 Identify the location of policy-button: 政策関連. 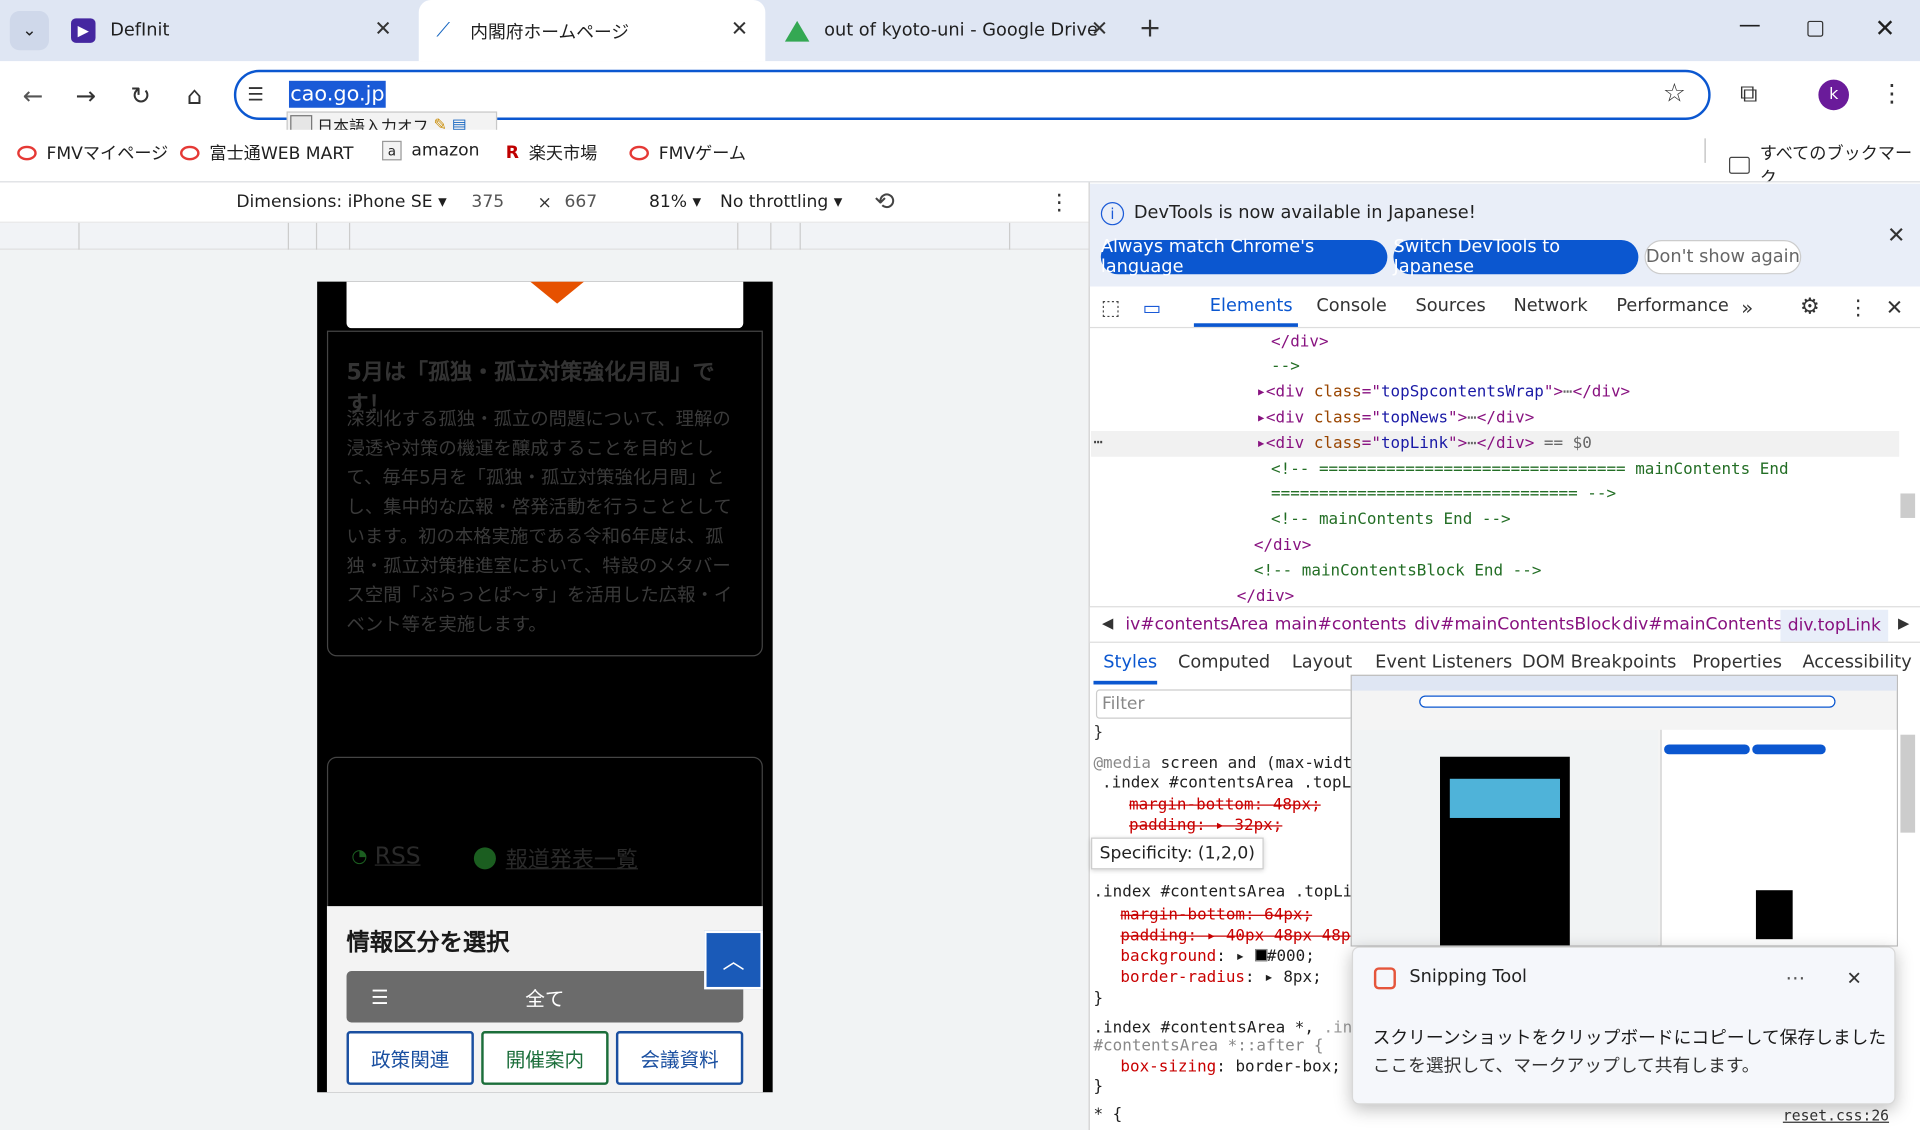
(410, 1058).